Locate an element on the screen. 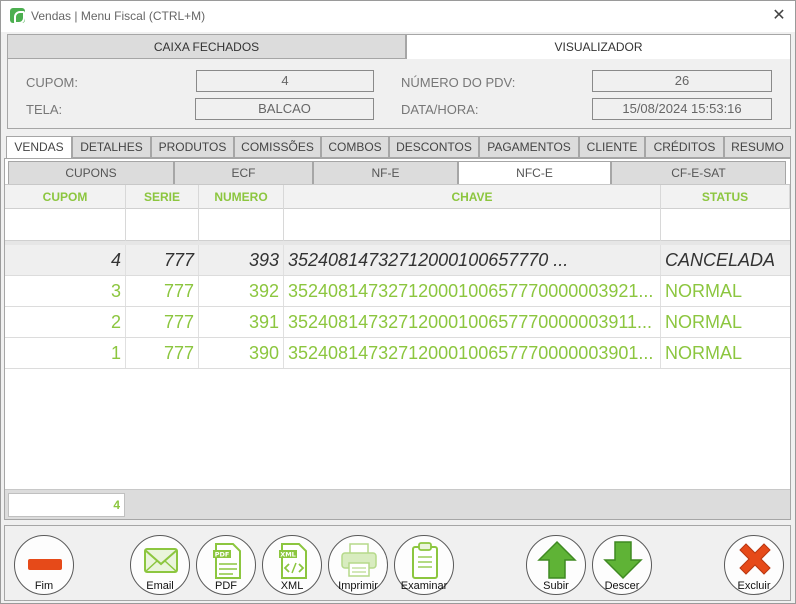 The width and height of the screenshot is (796, 604). svg-text: XML is located at coordinates (288, 555).